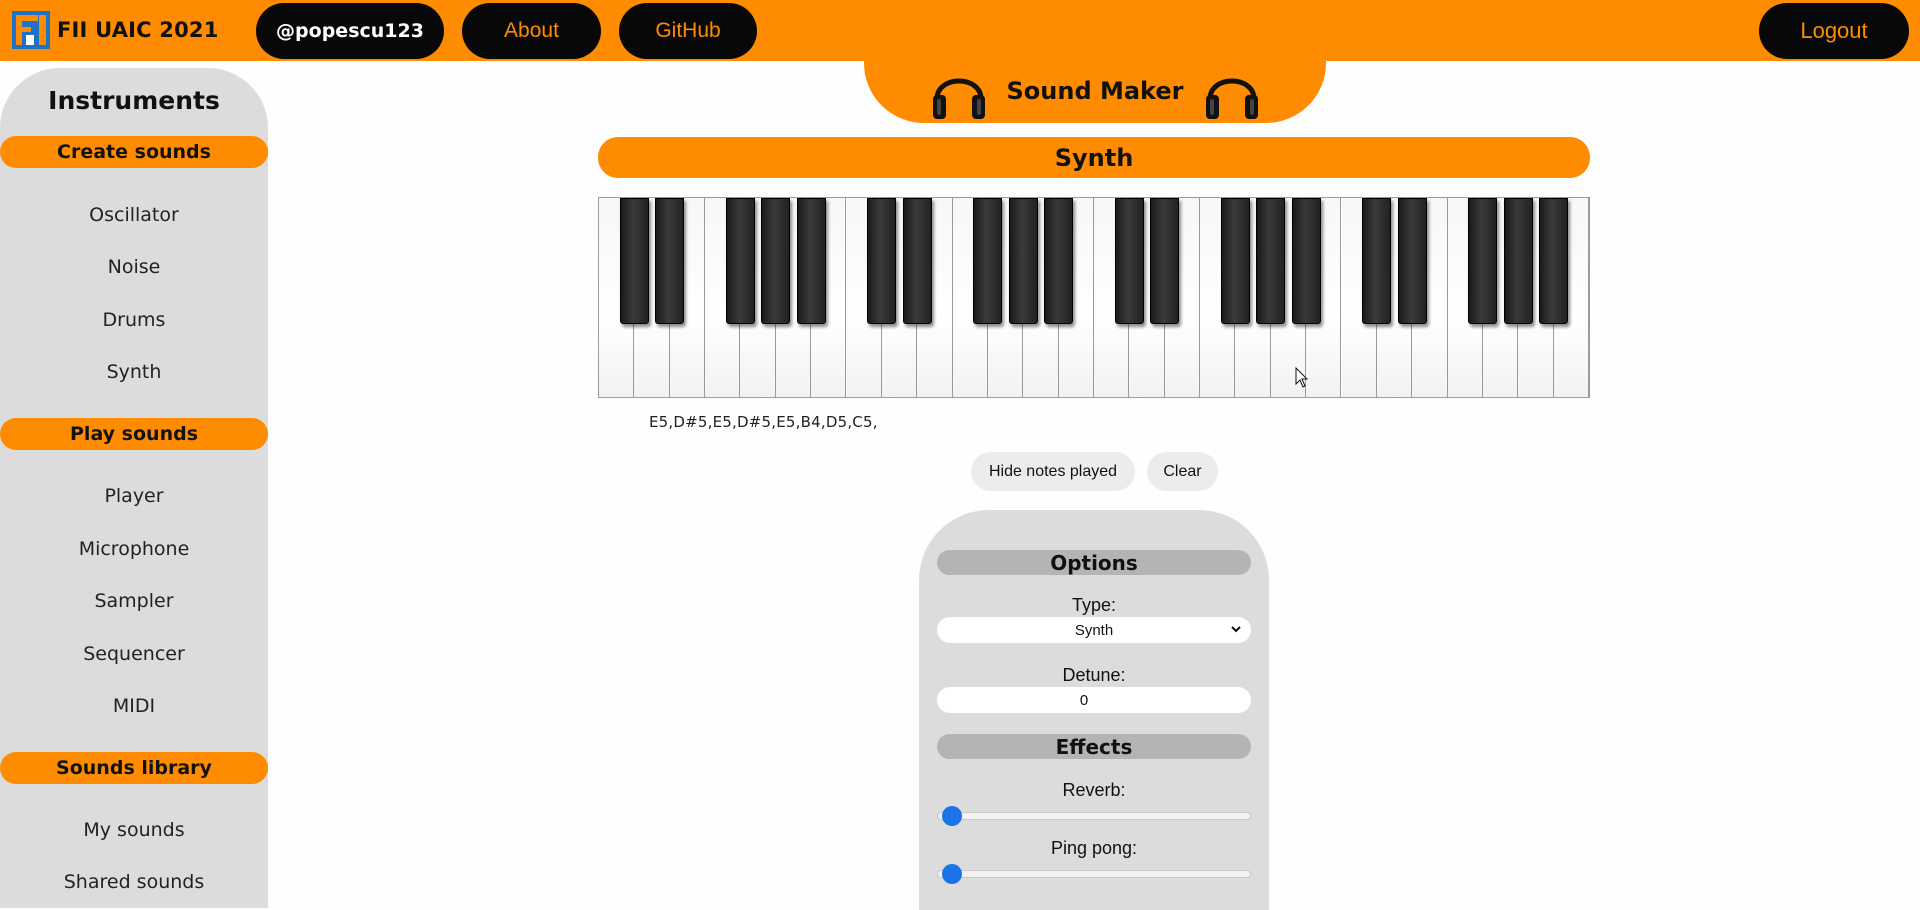  What do you see at coordinates (1165, 261) in the screenshot?
I see `black-key-d-sharp5` at bounding box center [1165, 261].